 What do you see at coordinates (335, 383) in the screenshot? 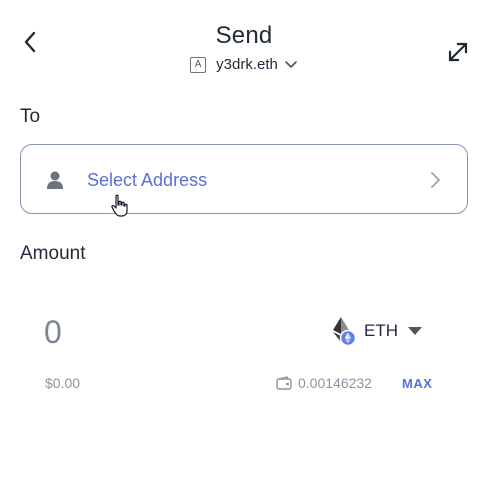
I see `balance-amount: 0.00146232` at bounding box center [335, 383].